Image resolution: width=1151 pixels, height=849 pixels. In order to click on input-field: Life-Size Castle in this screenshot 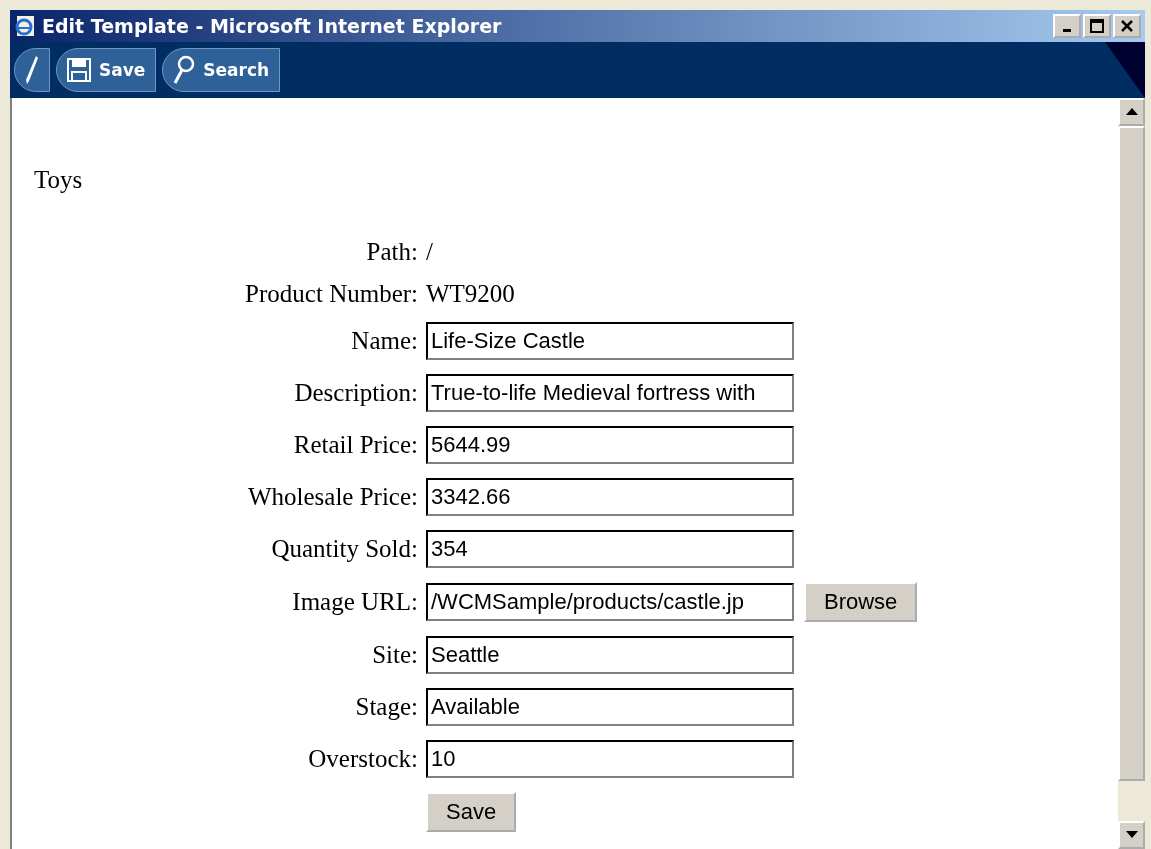, I will do `click(610, 341)`.